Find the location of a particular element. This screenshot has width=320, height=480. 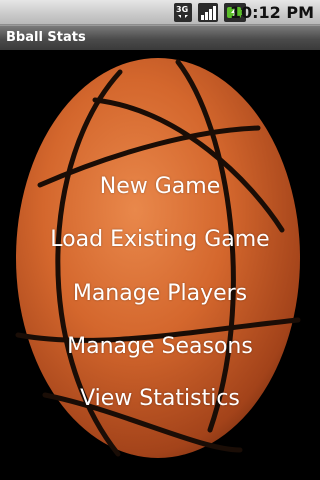

manage-seasons-button: Manage Seasons is located at coordinates (160, 347).